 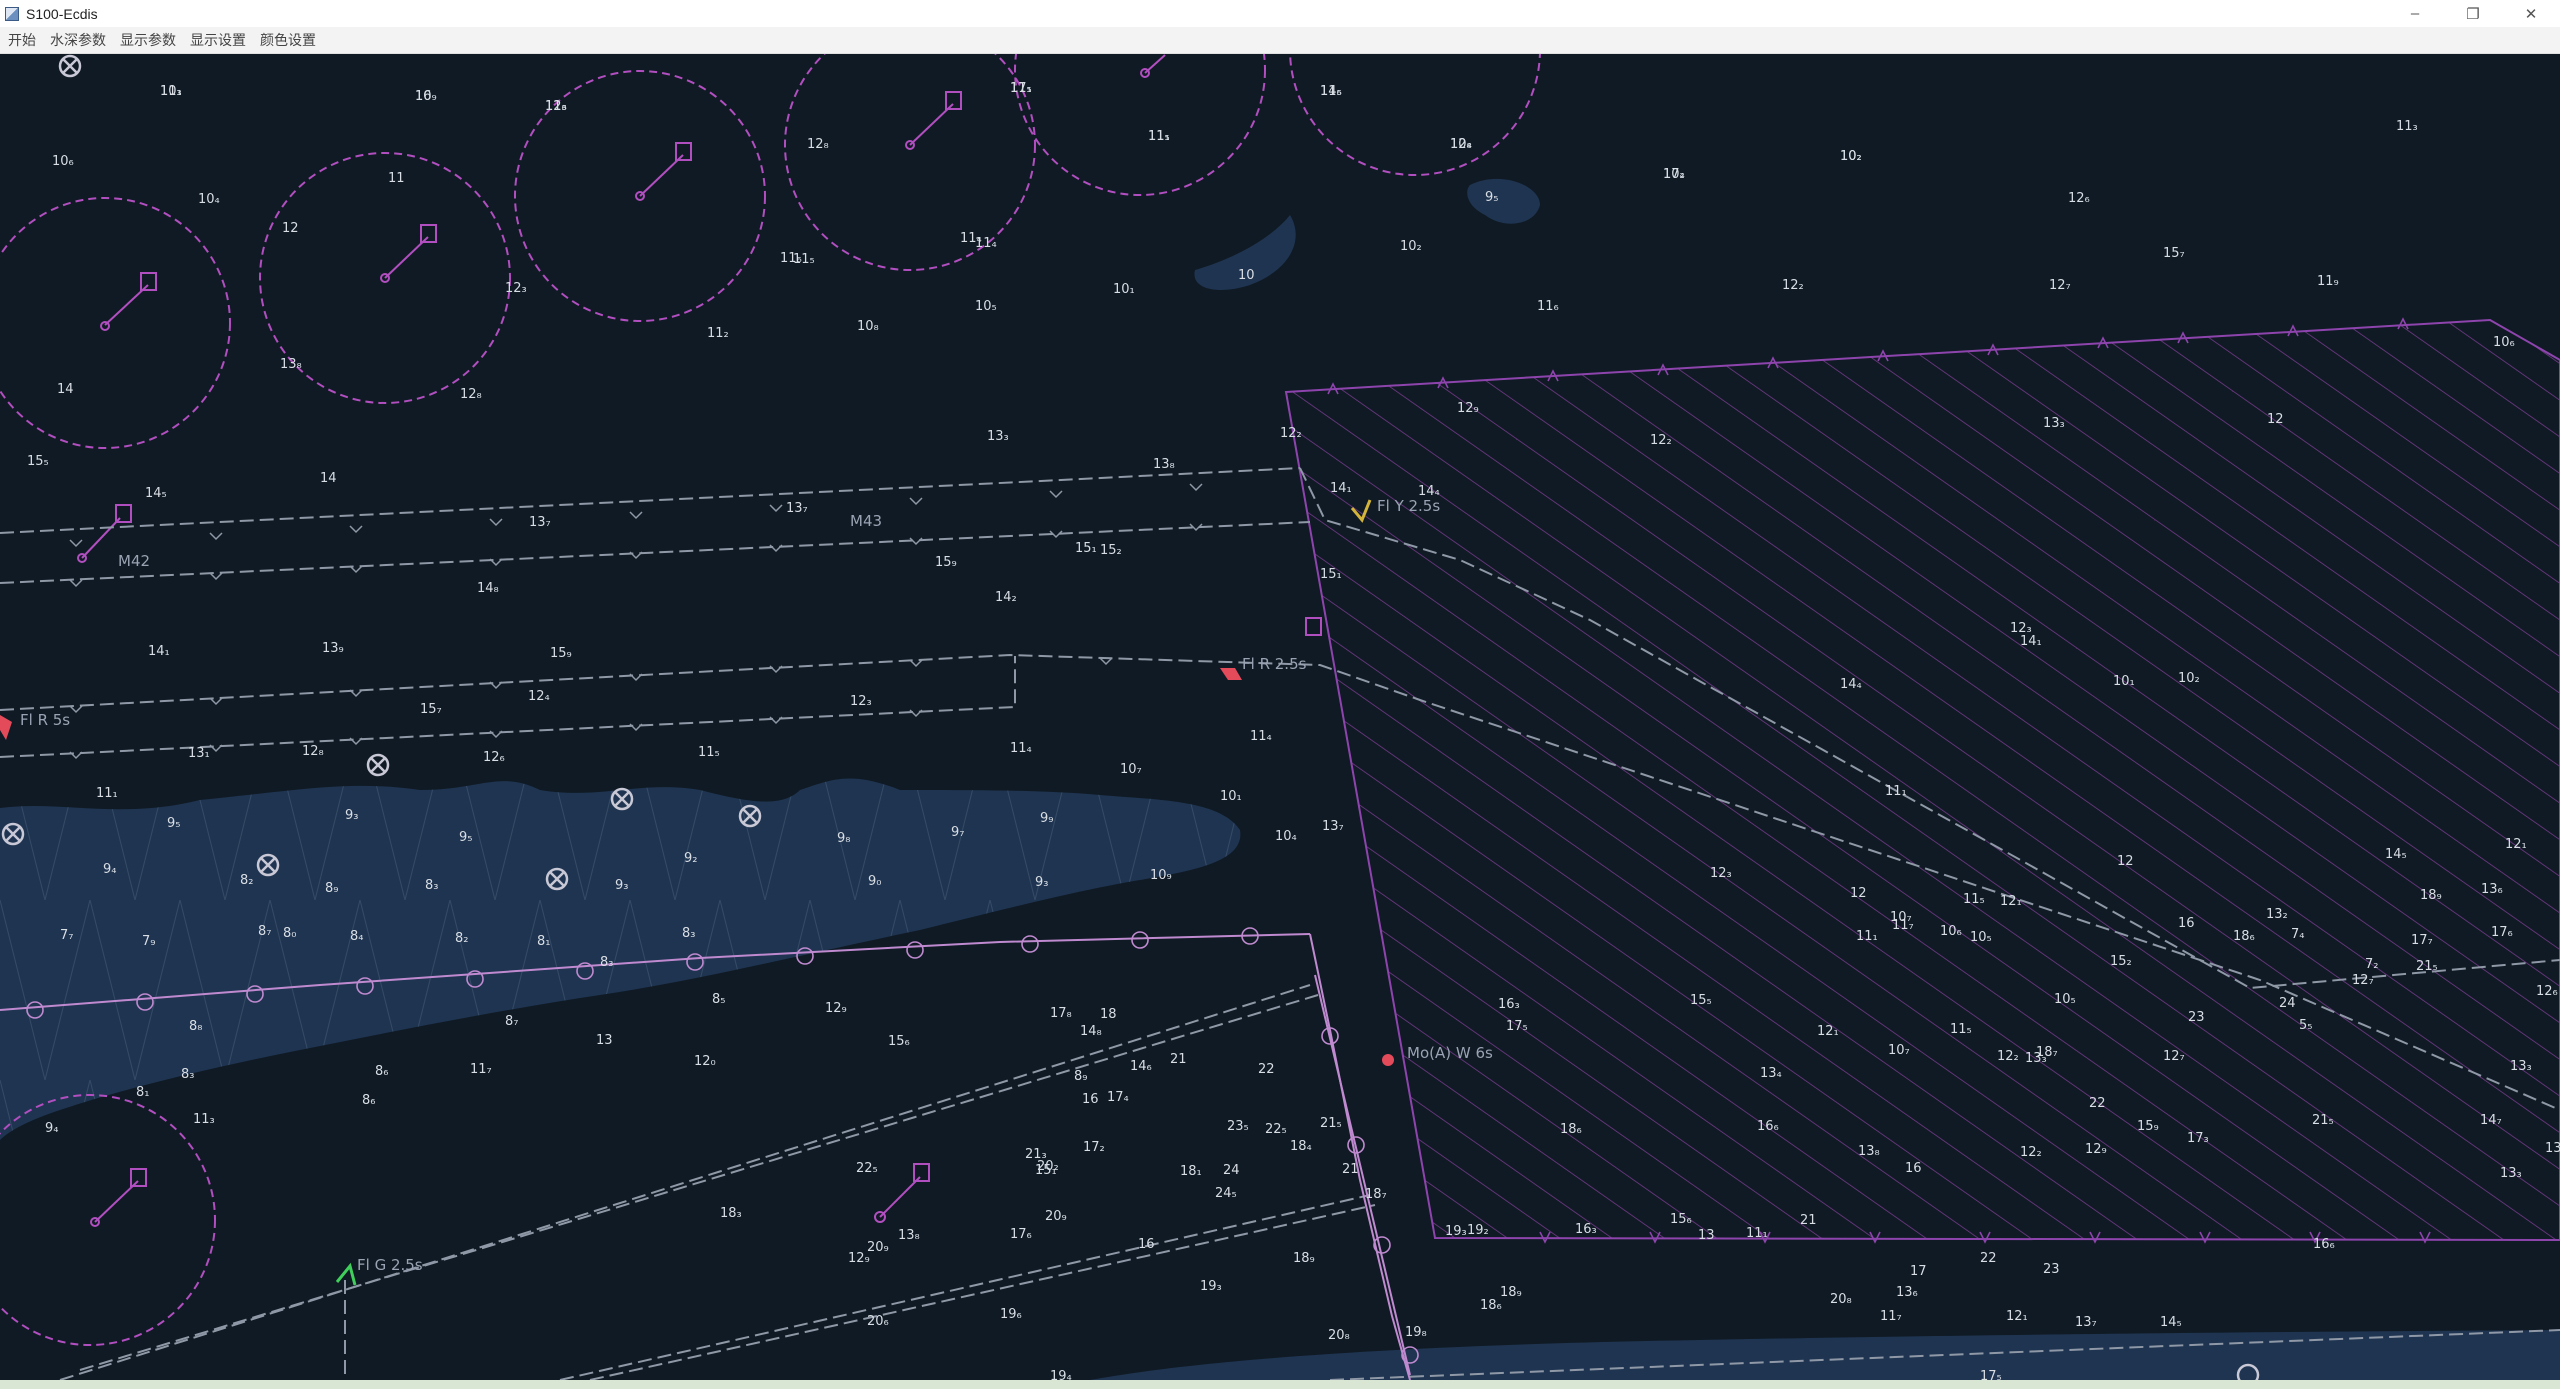 What do you see at coordinates (1036, 1154) in the screenshot?
I see `sounding-label: 21₃` at bounding box center [1036, 1154].